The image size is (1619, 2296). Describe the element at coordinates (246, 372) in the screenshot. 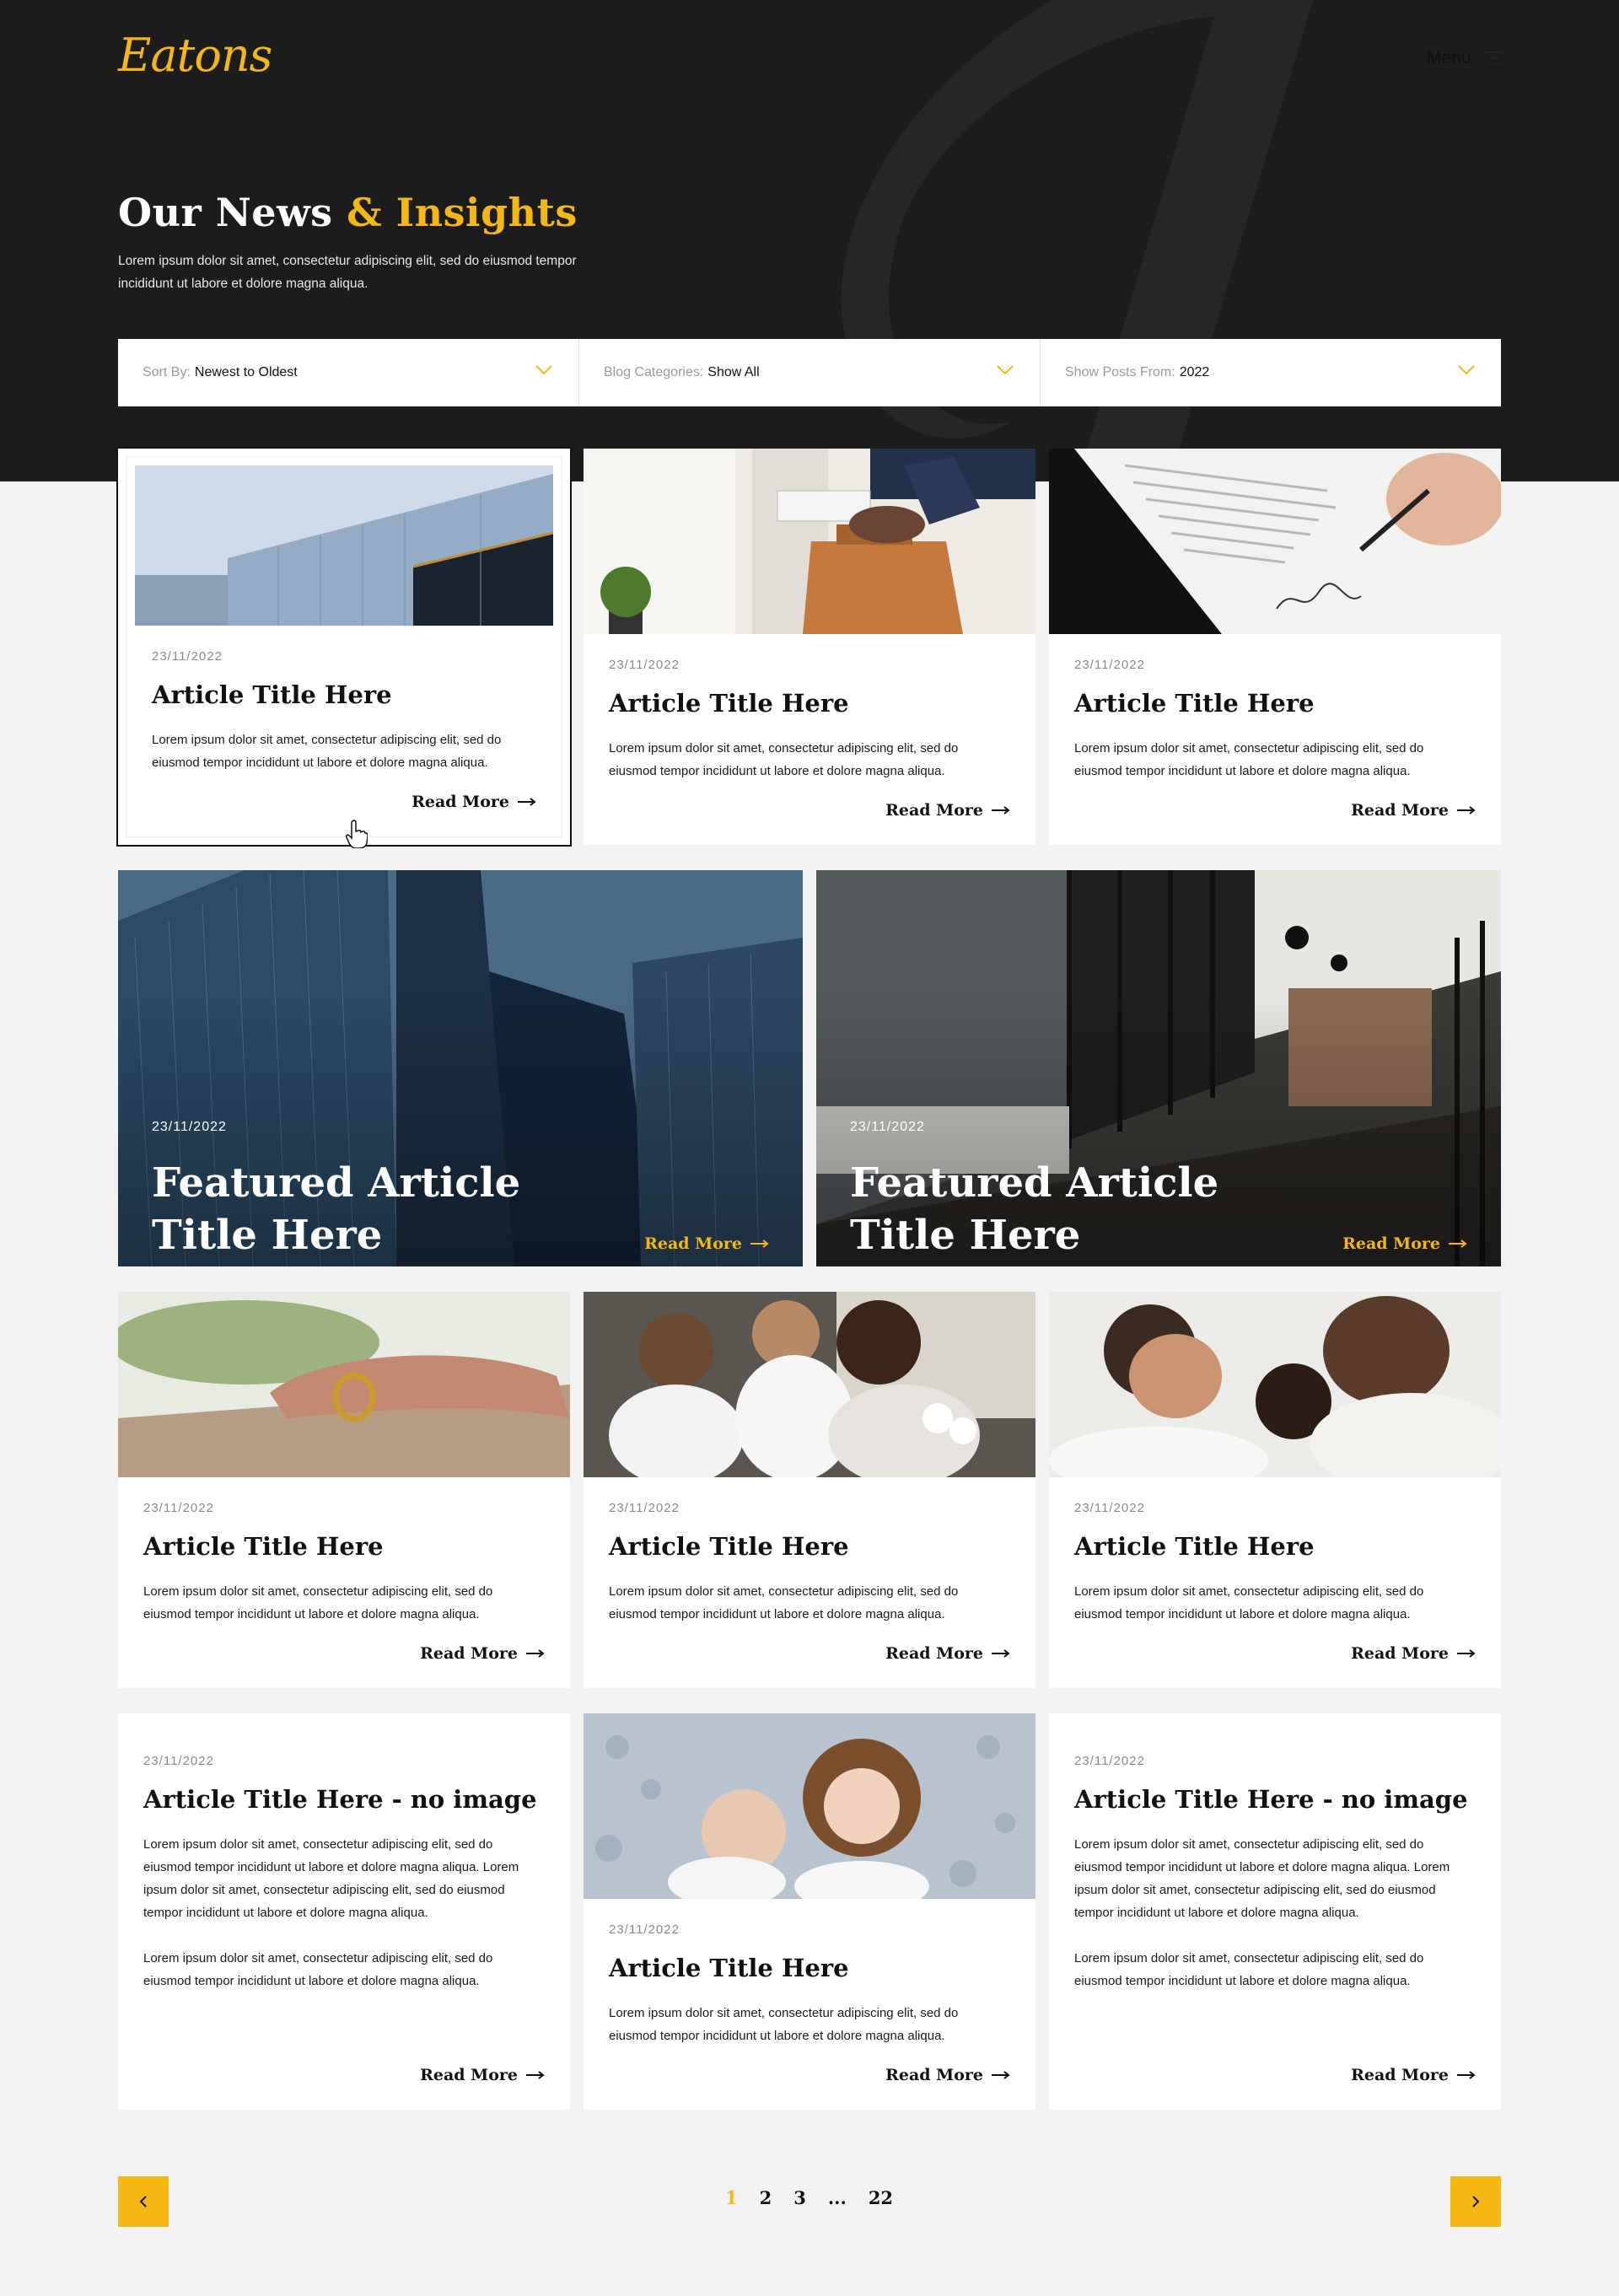

I see `filter-value: Newest to Oldest` at that location.